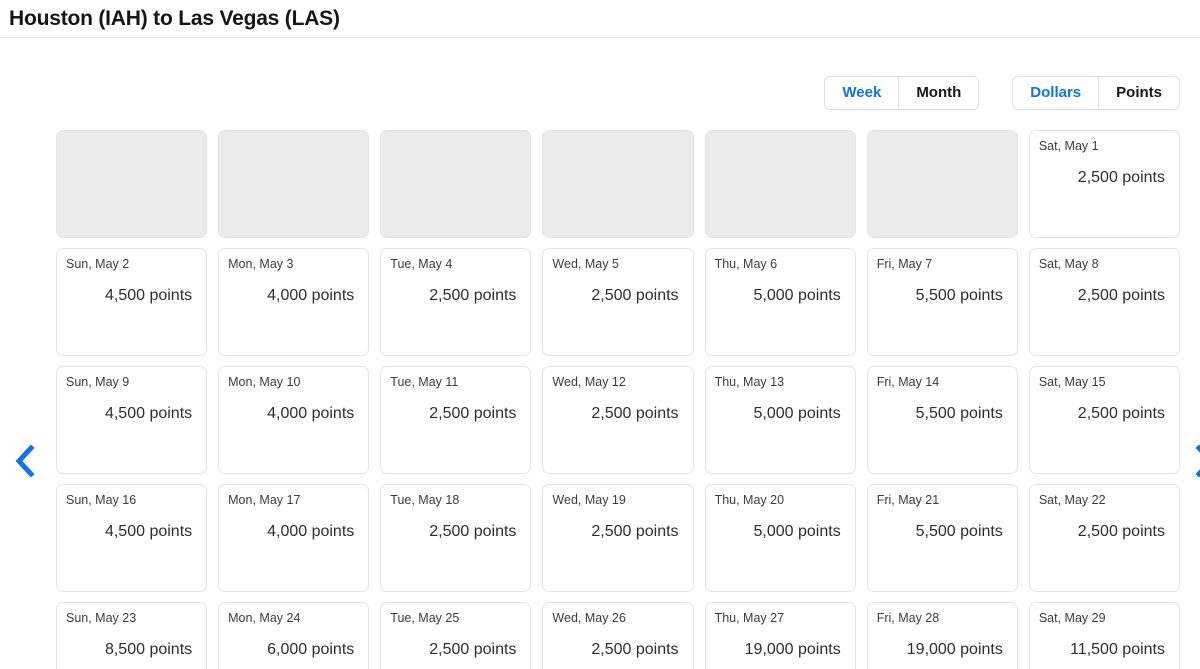 The height and width of the screenshot is (669, 1200). I want to click on chevron-right-icon, so click(1197, 461).